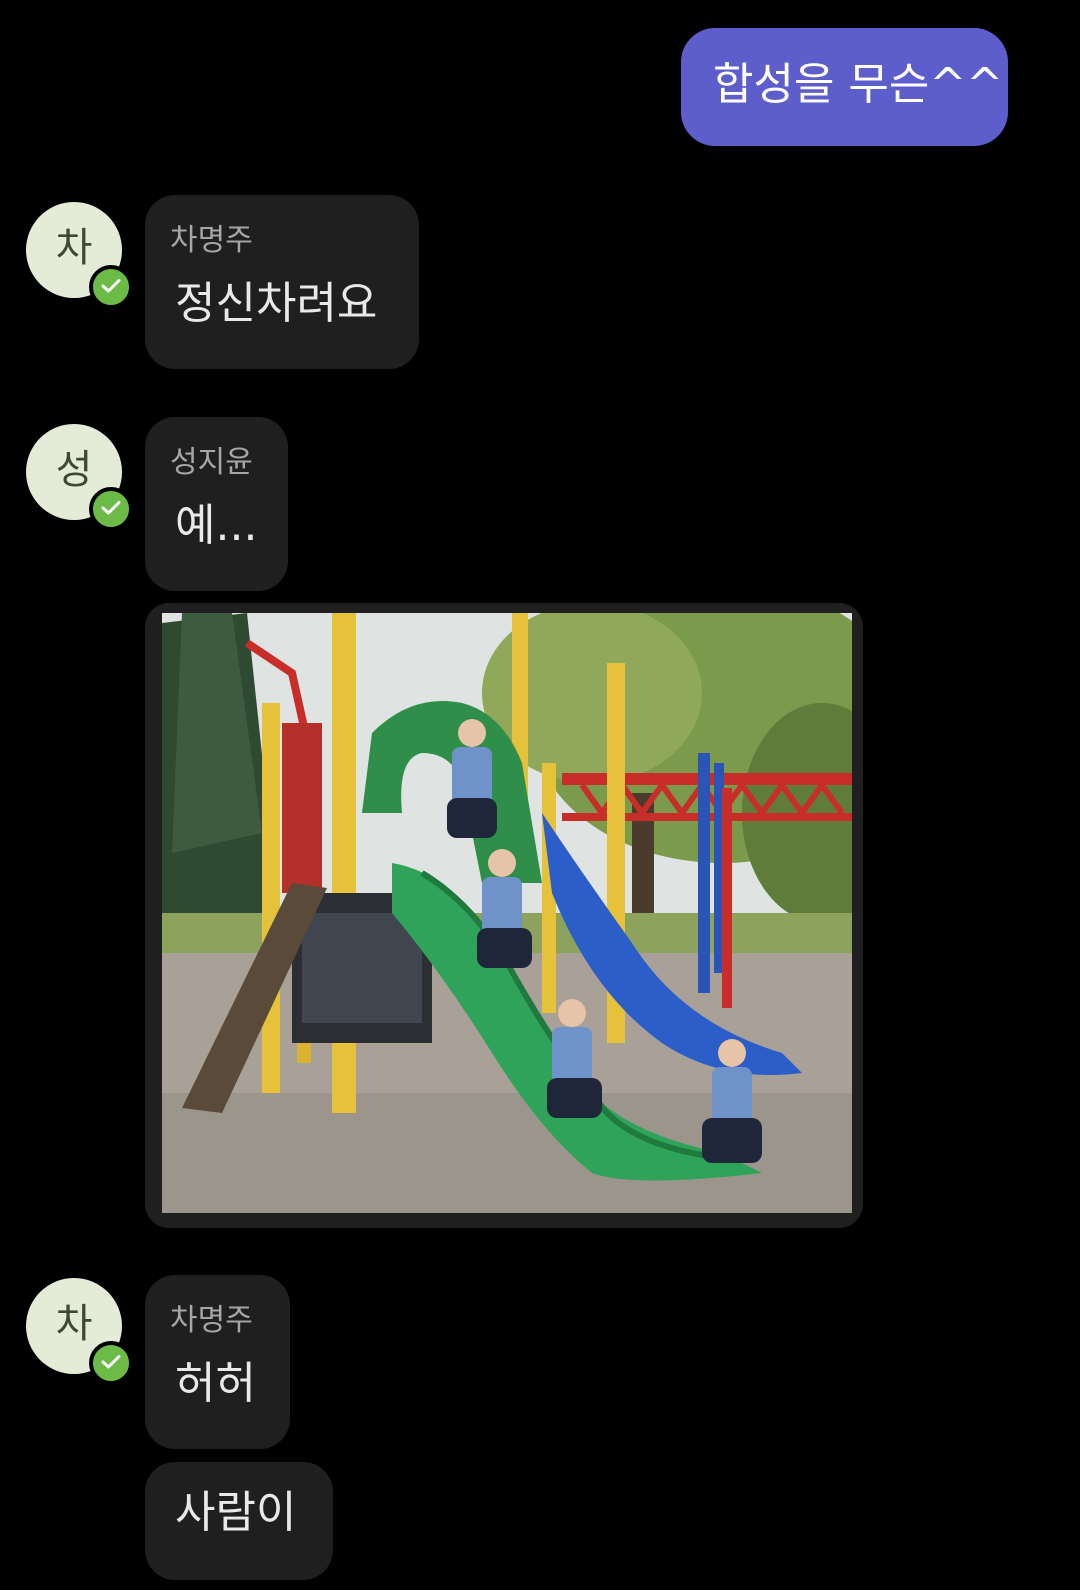  Describe the element at coordinates (858, 84) in the screenshot. I see `outgoing-message-text: 합성을 무슨^^` at that location.